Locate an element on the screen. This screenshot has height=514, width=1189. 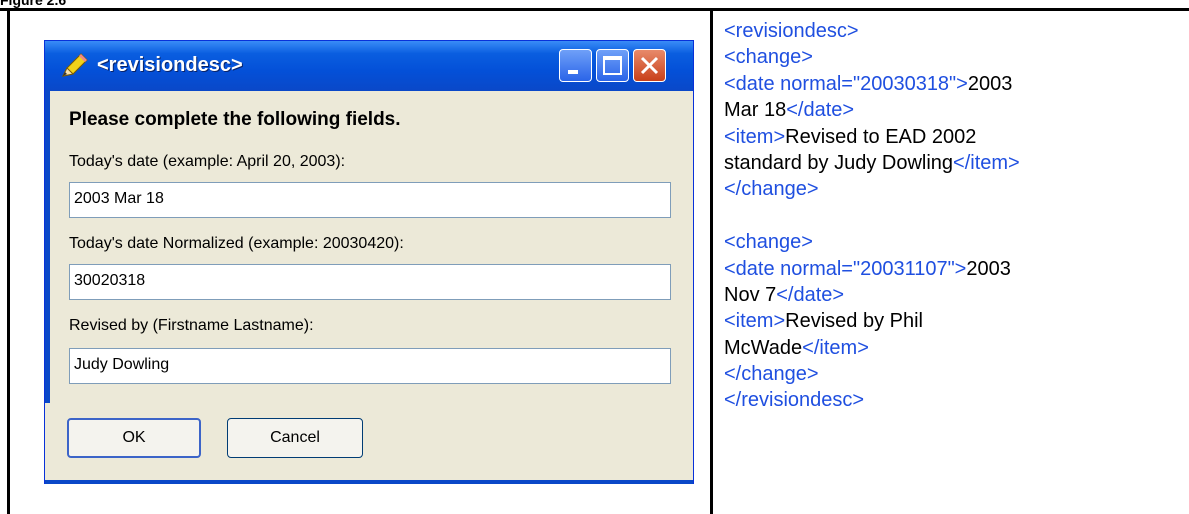
cancel-button: Cancel is located at coordinates (295, 438).